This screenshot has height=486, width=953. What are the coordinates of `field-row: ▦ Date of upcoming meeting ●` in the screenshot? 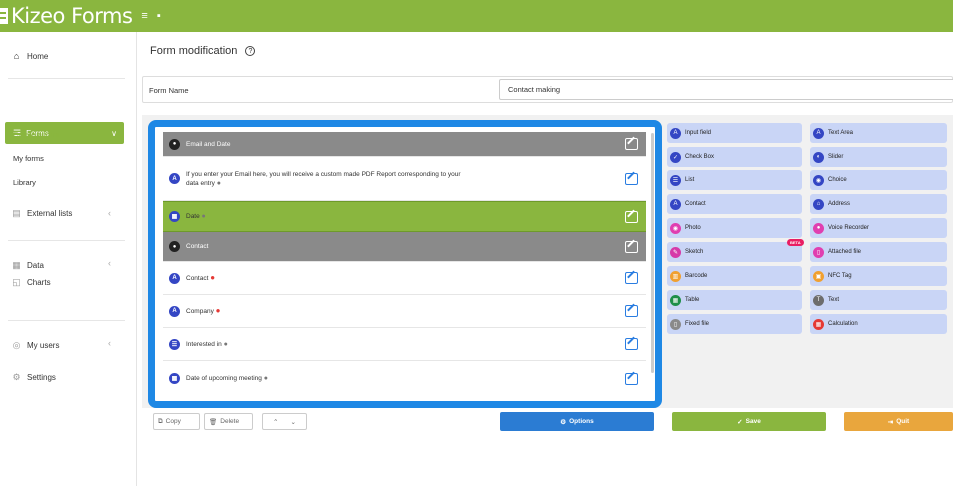 It's located at (404, 378).